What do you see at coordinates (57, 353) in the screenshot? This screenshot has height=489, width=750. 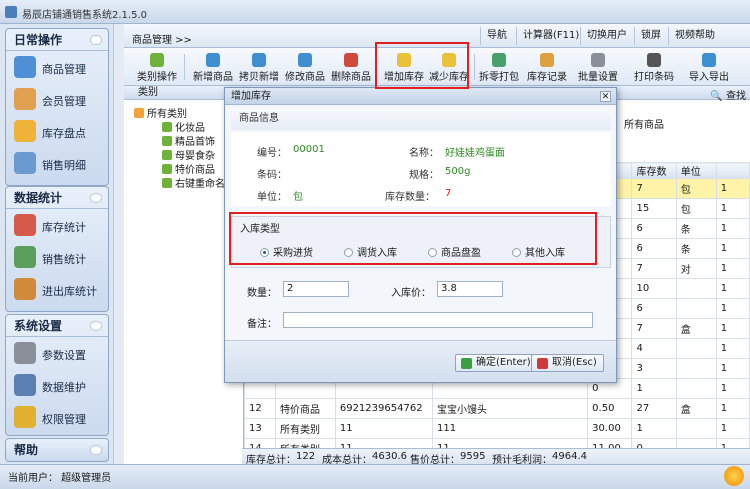 I see `sidebar-item-params: 参数设置` at bounding box center [57, 353].